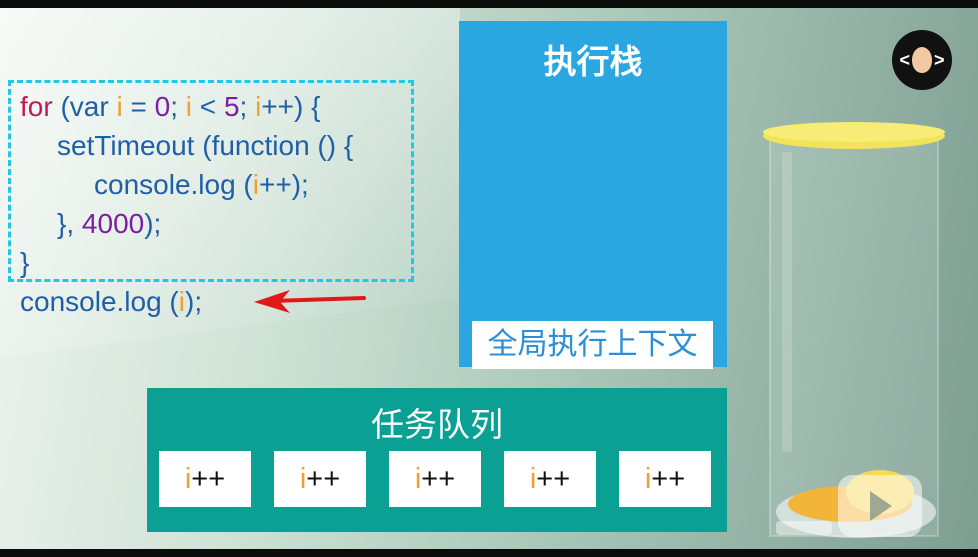 Image resolution: width=978 pixels, height=557 pixels. I want to click on egg-icon, so click(922, 60).